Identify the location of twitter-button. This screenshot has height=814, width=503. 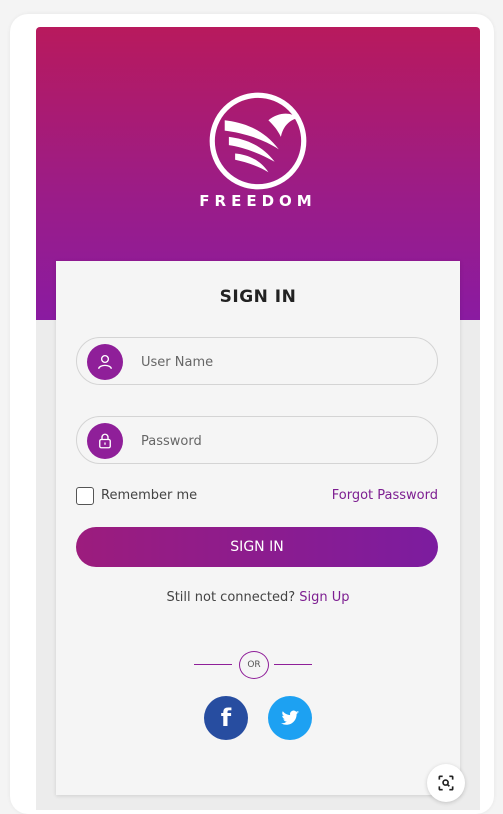
(290, 718).